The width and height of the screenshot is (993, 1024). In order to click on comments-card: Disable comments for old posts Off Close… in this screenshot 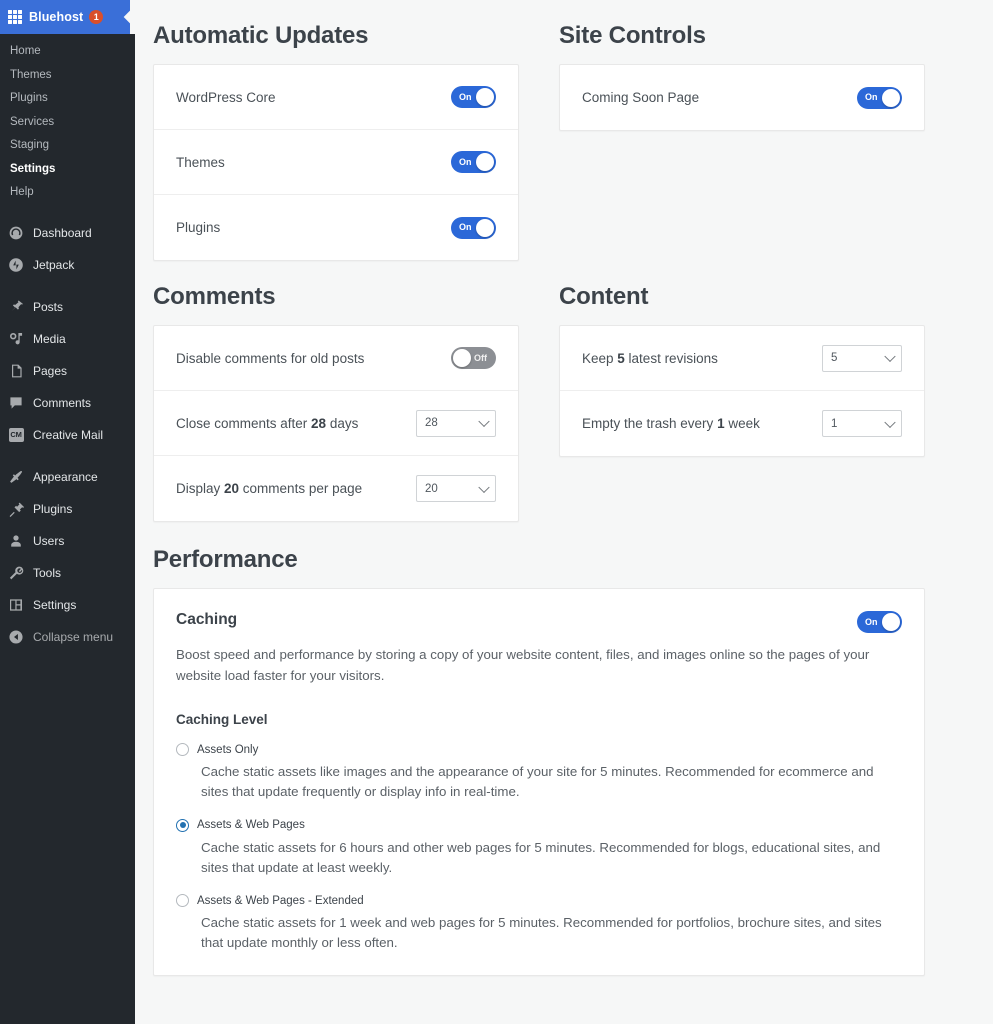, I will do `click(336, 423)`.